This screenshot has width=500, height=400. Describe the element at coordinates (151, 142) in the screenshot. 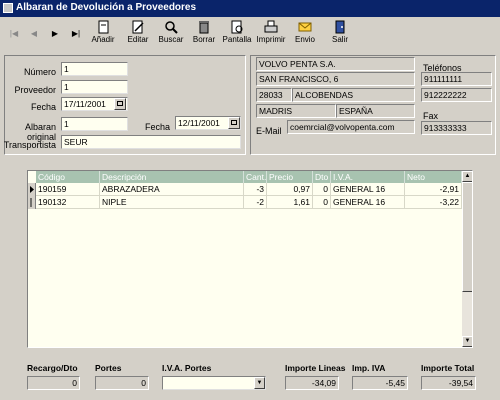

I see `transportista-field: SEUR` at that location.